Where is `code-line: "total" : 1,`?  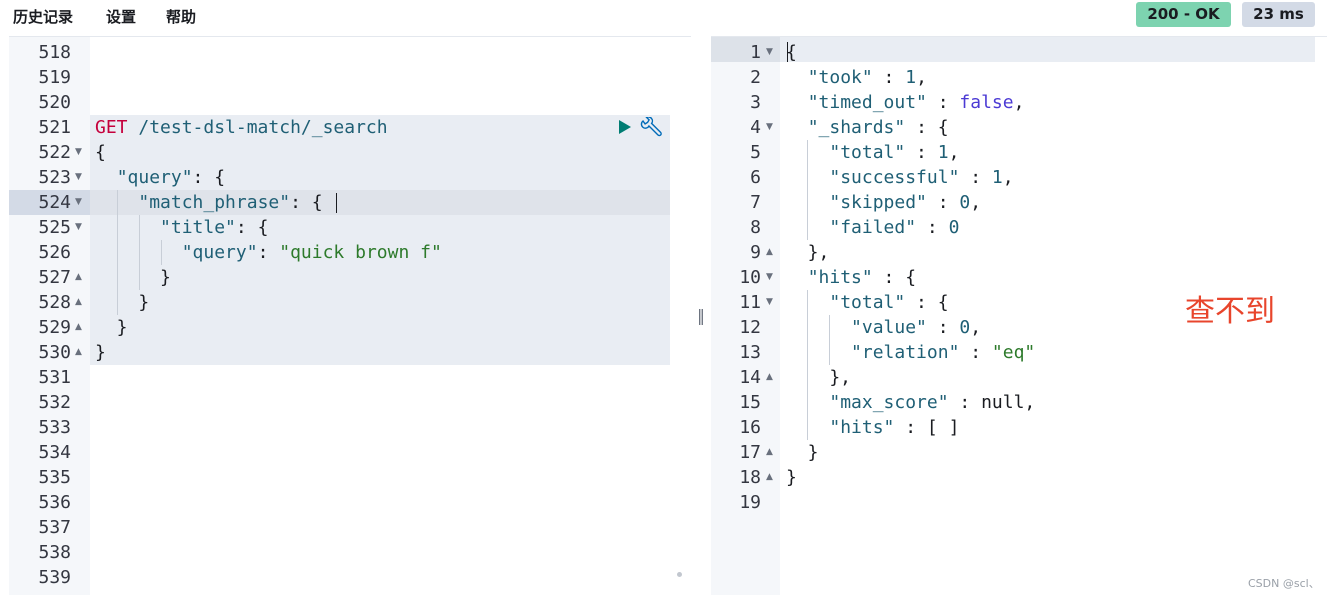
code-line: "total" : 1, is located at coordinates (894, 152).